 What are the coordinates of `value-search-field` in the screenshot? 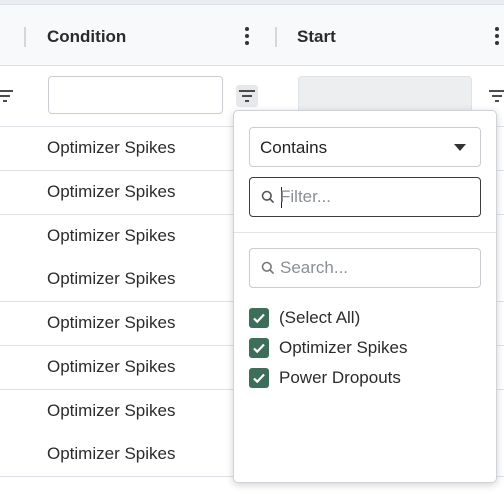 It's located at (365, 268).